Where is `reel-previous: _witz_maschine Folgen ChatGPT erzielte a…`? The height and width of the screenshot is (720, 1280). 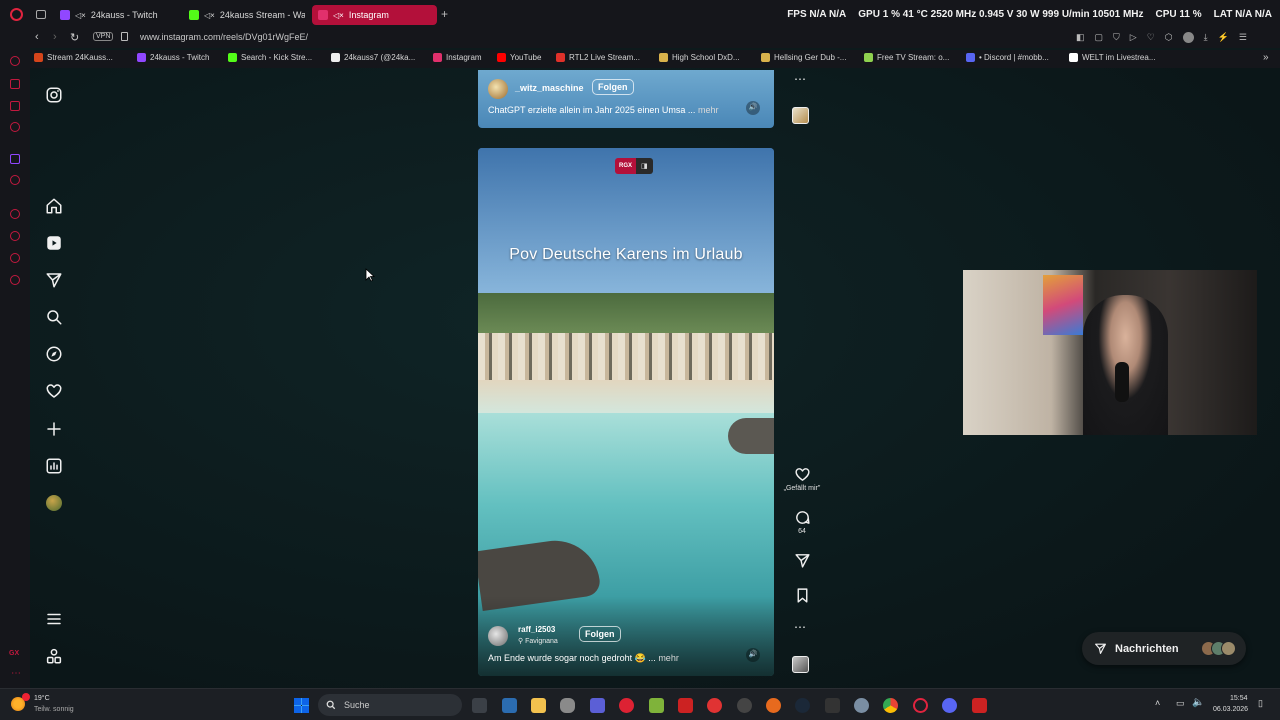 reel-previous: _witz_maschine Folgen ChatGPT erzielte a… is located at coordinates (626, 99).